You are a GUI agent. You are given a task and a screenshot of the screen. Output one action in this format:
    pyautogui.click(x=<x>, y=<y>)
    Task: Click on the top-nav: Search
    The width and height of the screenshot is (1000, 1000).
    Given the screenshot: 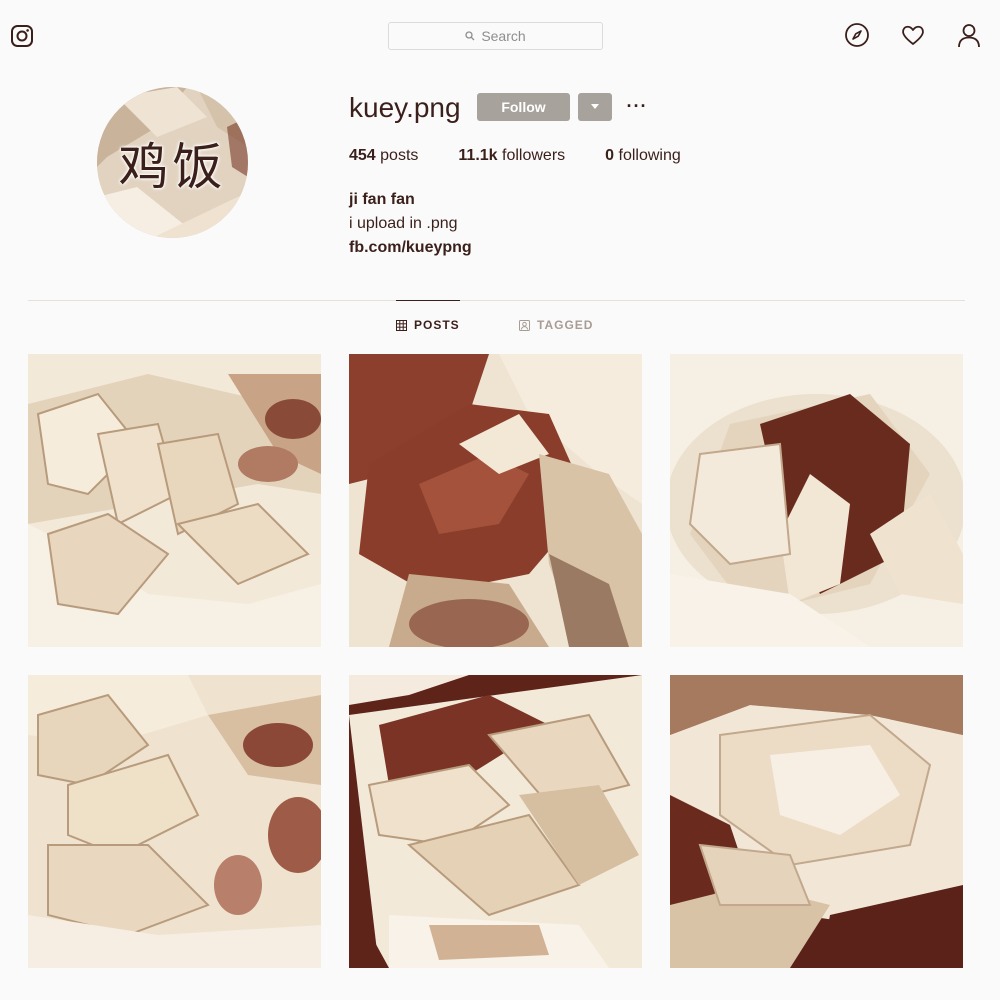 What is the action you would take?
    pyautogui.click(x=500, y=36)
    